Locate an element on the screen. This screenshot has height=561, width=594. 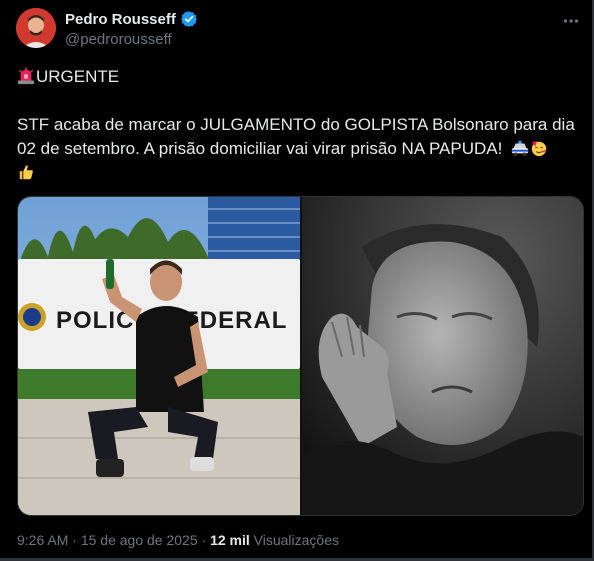
police-car-emoji is located at coordinates (520, 148).